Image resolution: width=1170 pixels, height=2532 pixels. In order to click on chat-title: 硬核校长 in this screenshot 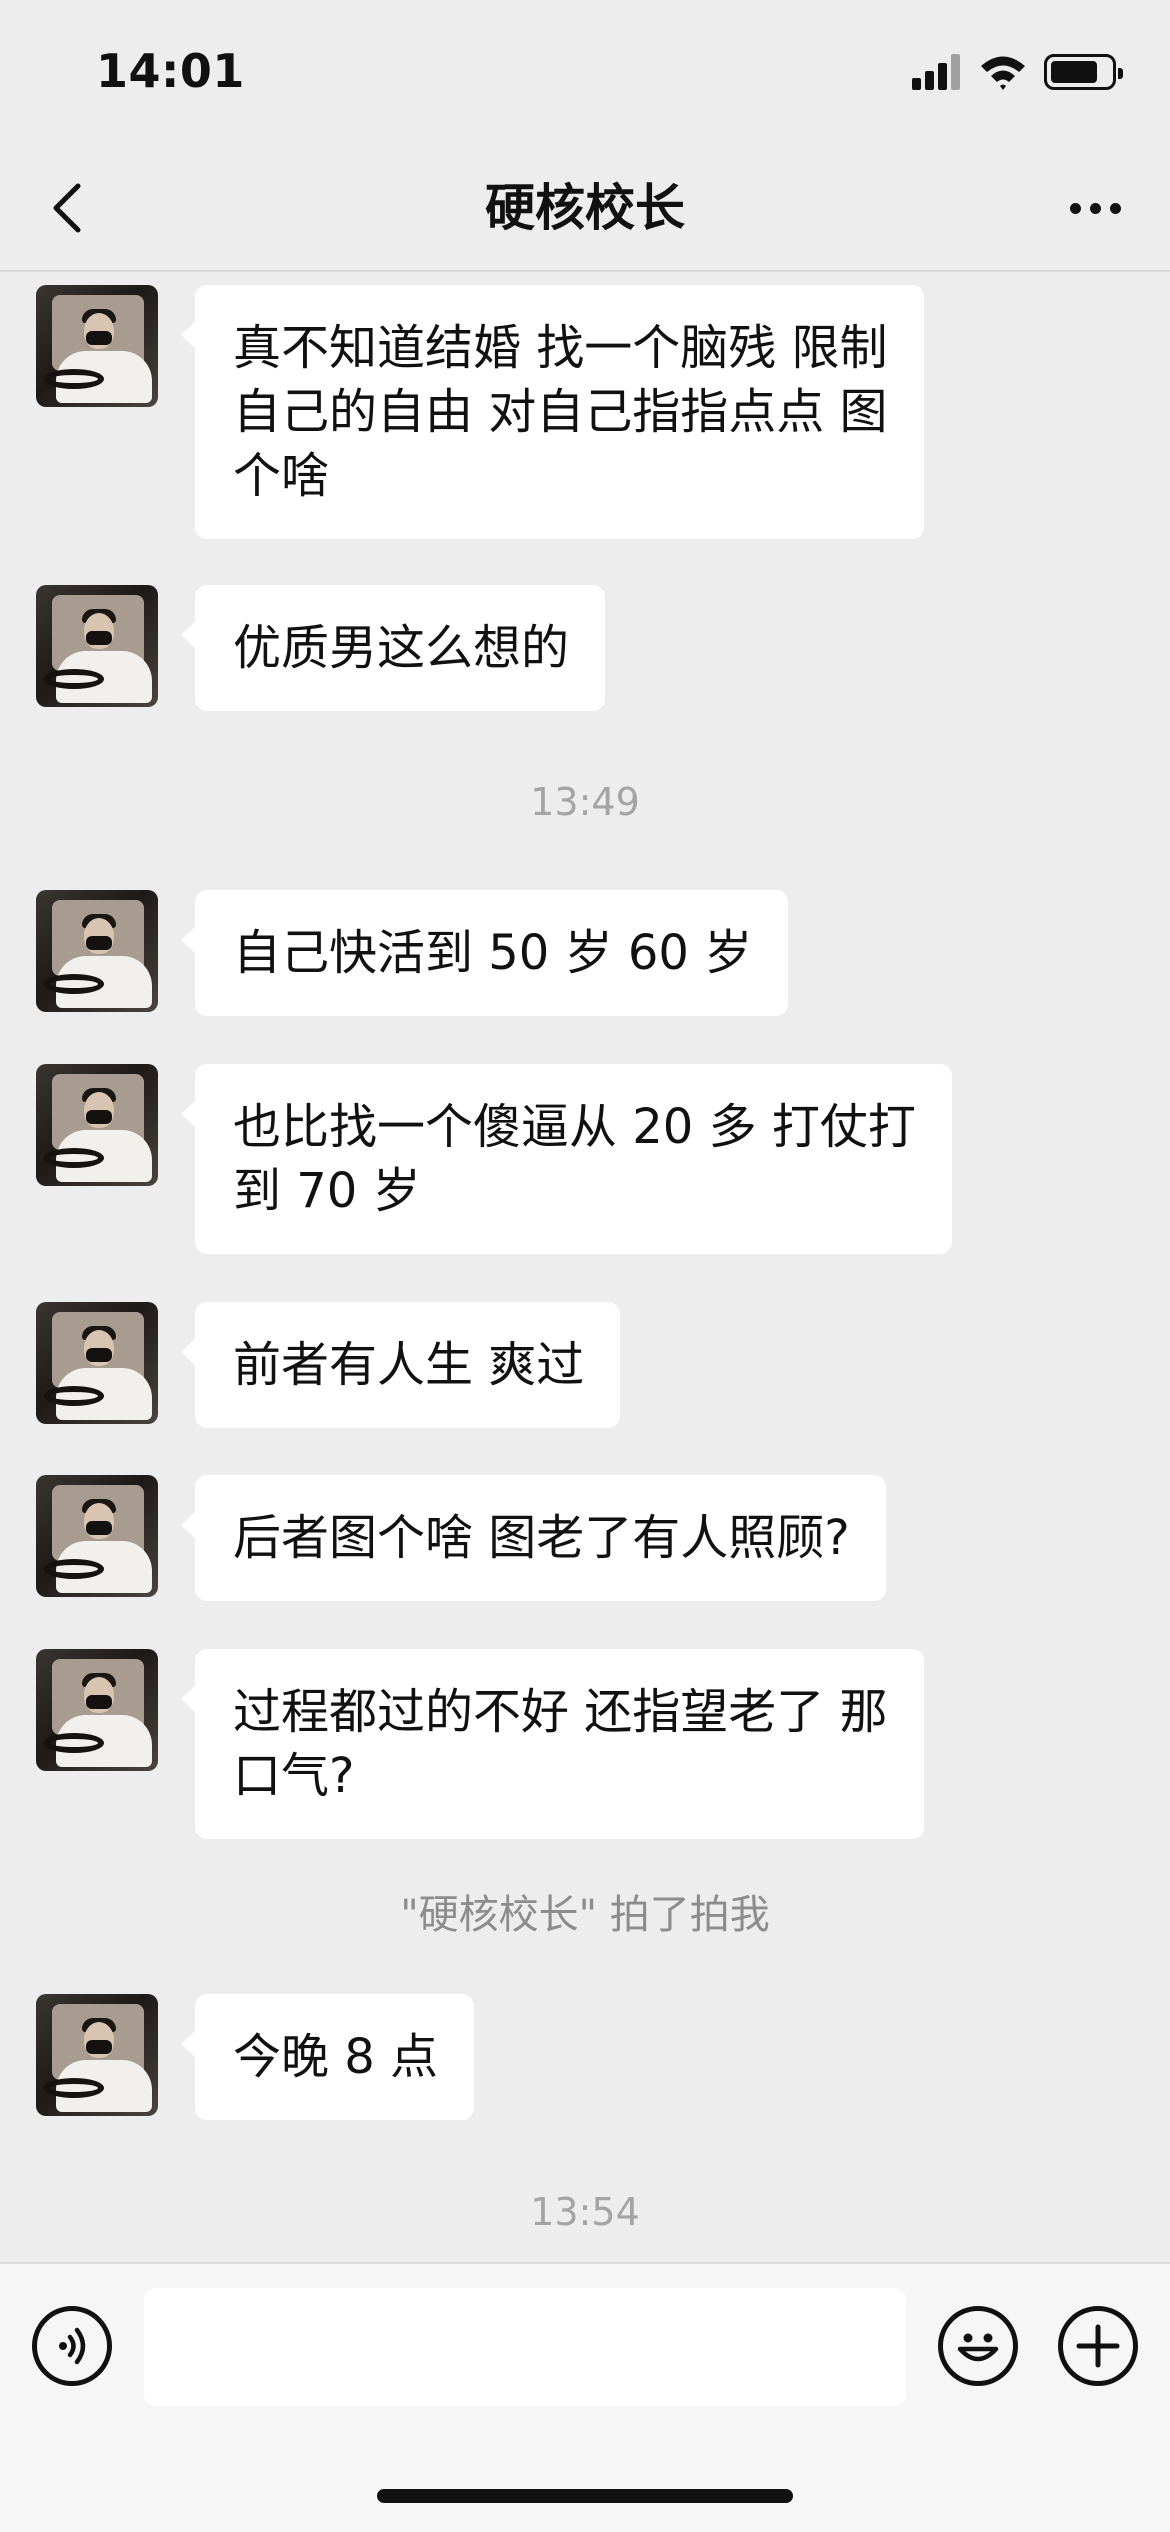, I will do `click(585, 208)`.